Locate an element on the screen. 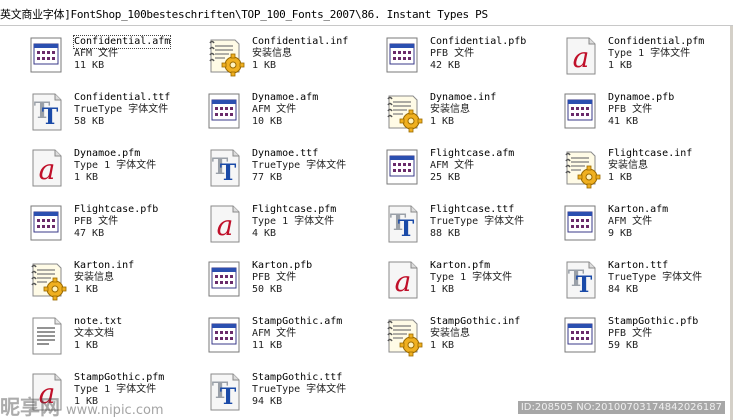  file-item: StampGothic.pfb PFB 文件 59 KB is located at coordinates (622, 334).